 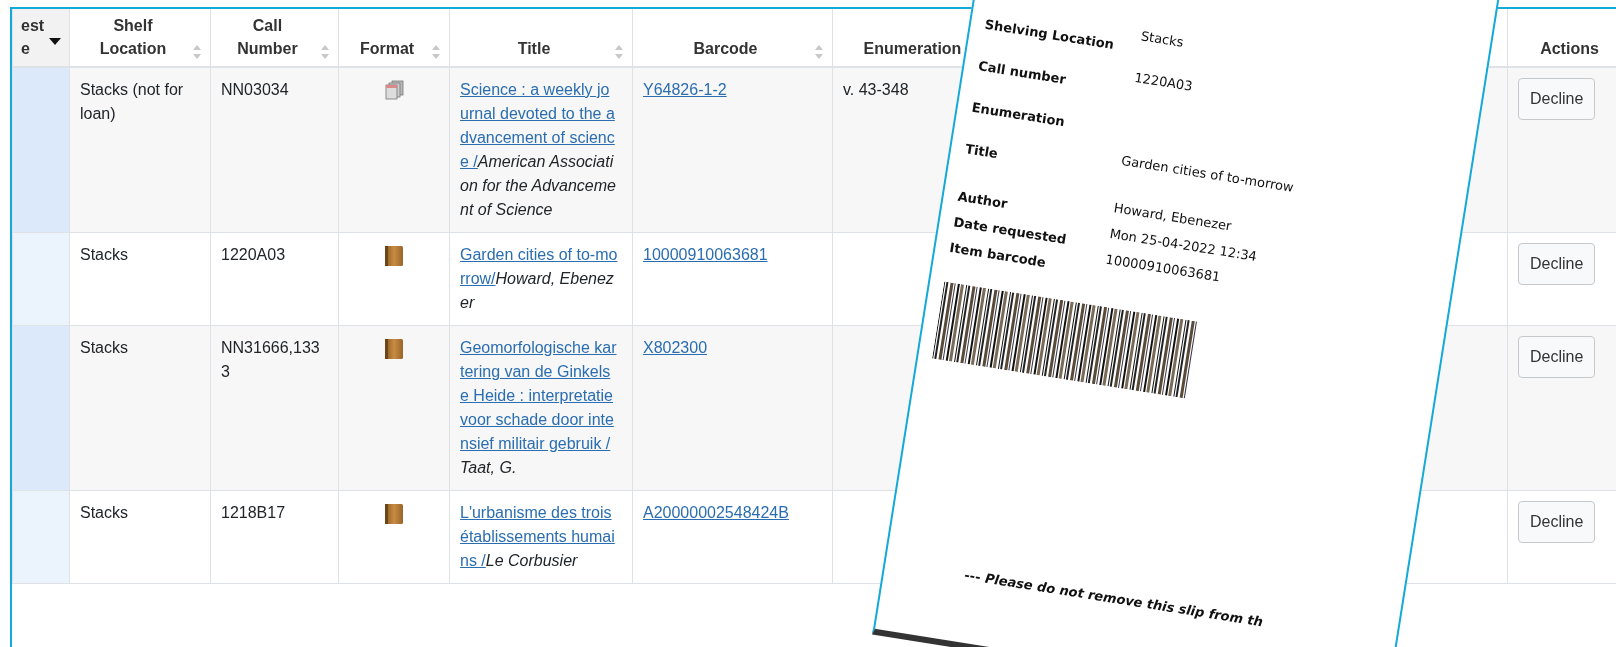 I want to click on barcode-link: 10000910063681, so click(x=705, y=254).